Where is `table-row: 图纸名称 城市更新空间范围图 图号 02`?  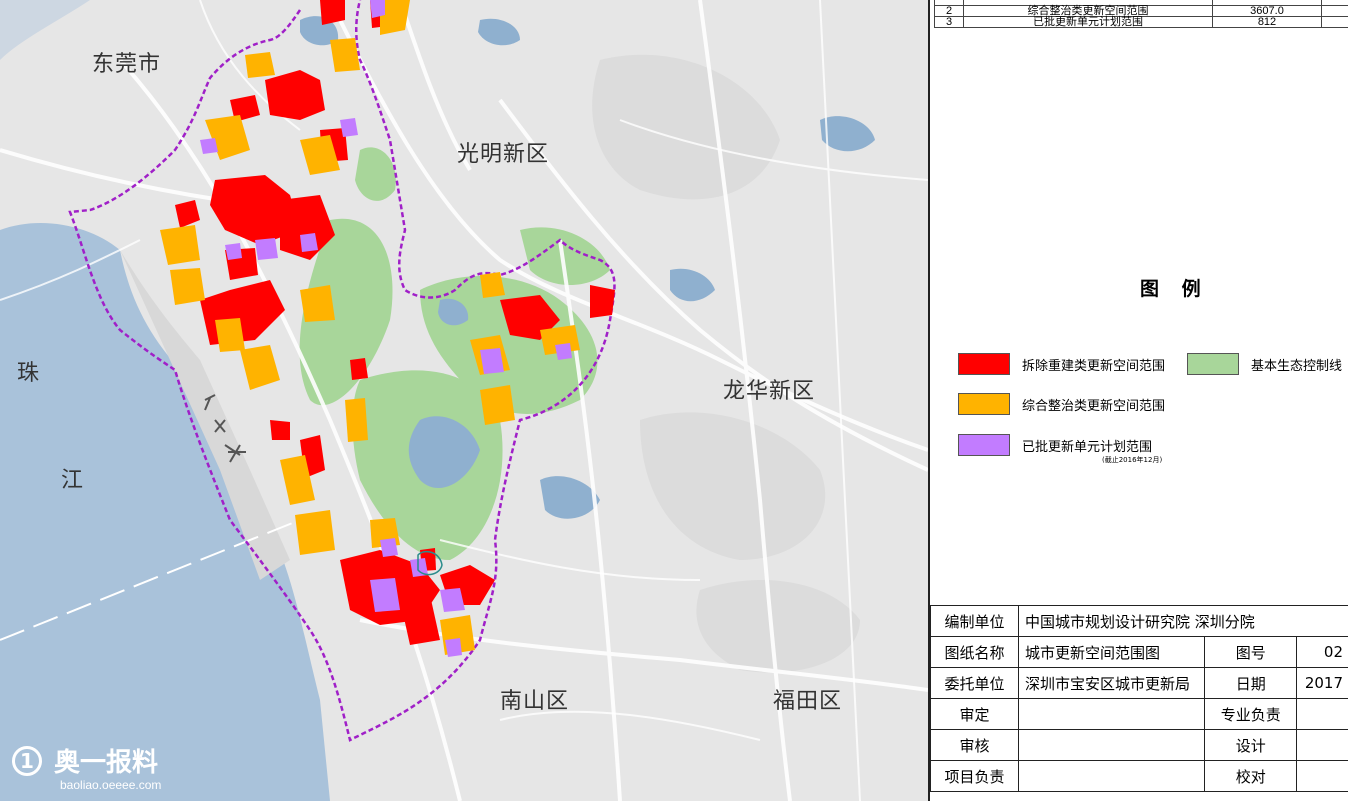 table-row: 图纸名称 城市更新空间范围图 图号 02 is located at coordinates (1139, 652).